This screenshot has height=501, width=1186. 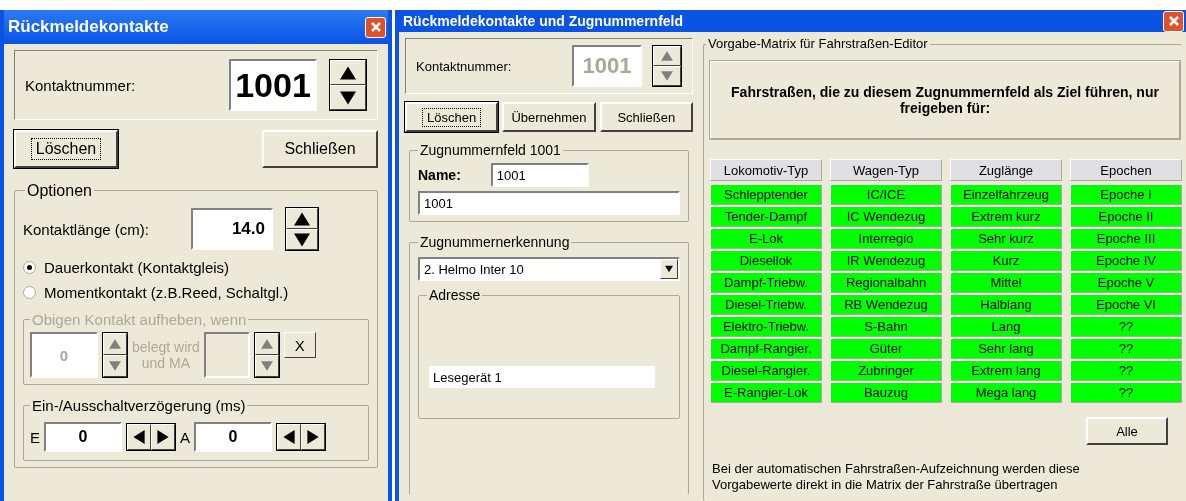 I want to click on group-title: Zugnummernfeld 1001, so click(x=490, y=150).